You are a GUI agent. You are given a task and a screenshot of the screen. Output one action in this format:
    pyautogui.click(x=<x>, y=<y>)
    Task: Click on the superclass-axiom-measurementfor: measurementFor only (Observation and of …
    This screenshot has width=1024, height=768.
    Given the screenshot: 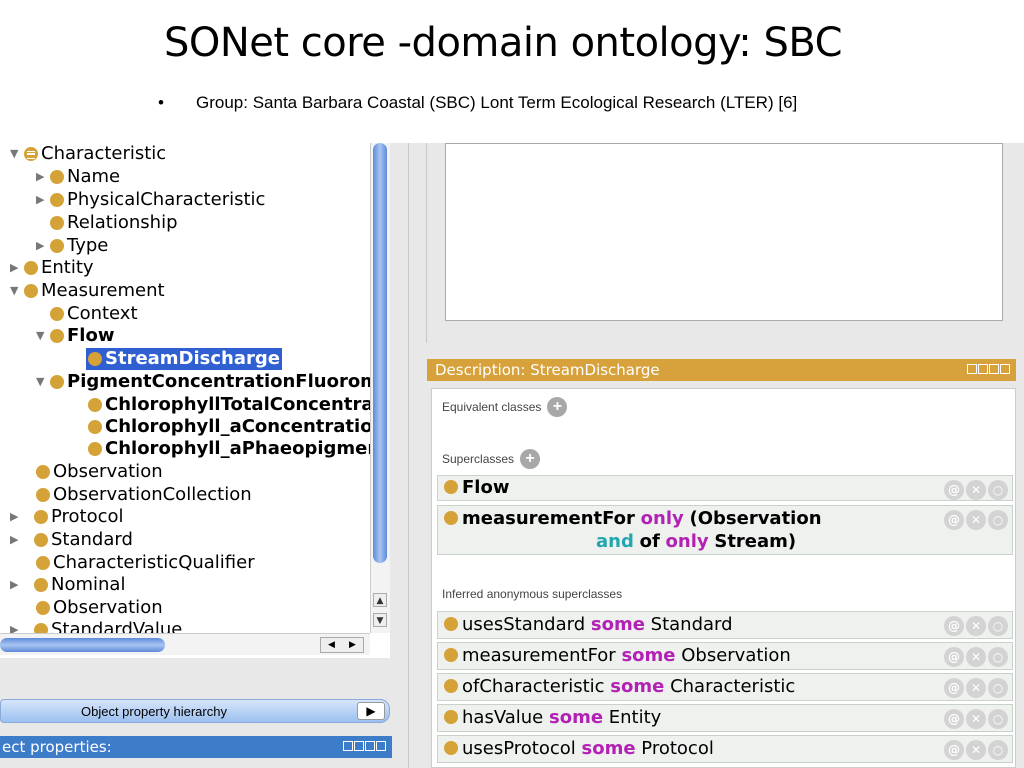 What is the action you would take?
    pyautogui.click(x=725, y=530)
    